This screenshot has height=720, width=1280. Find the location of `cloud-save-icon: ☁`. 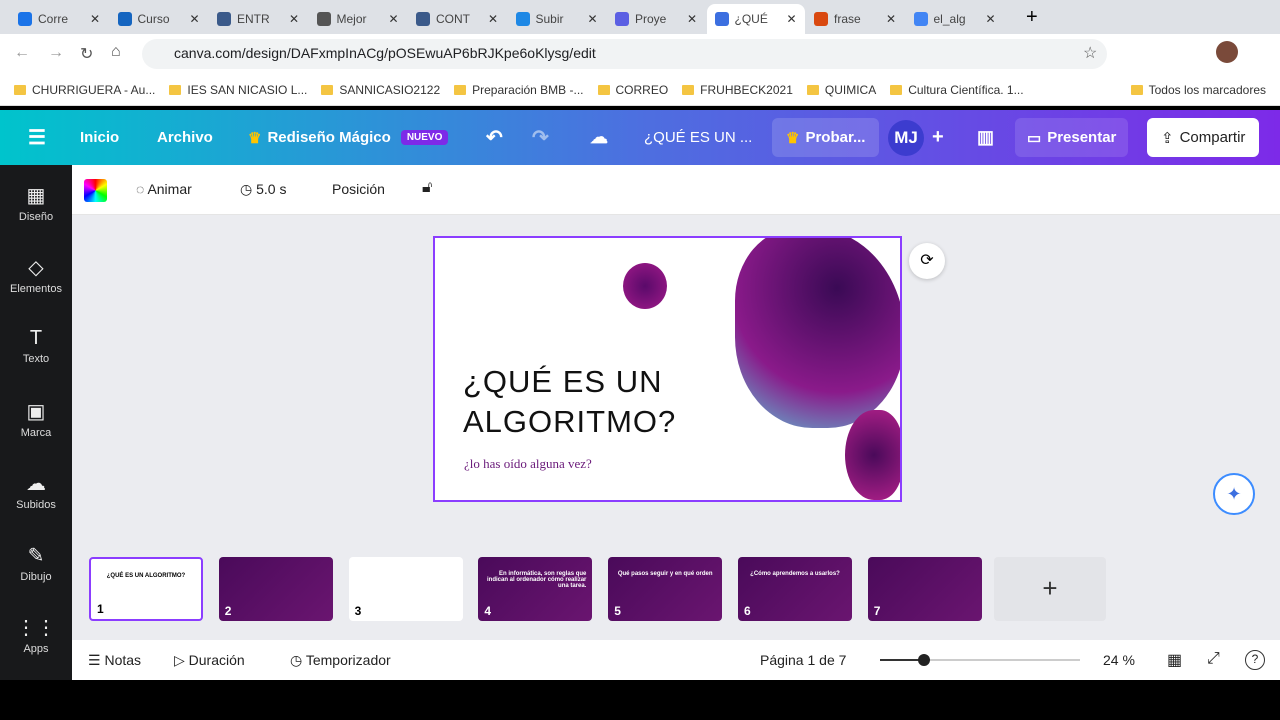

cloud-save-icon: ☁ is located at coordinates (599, 137).